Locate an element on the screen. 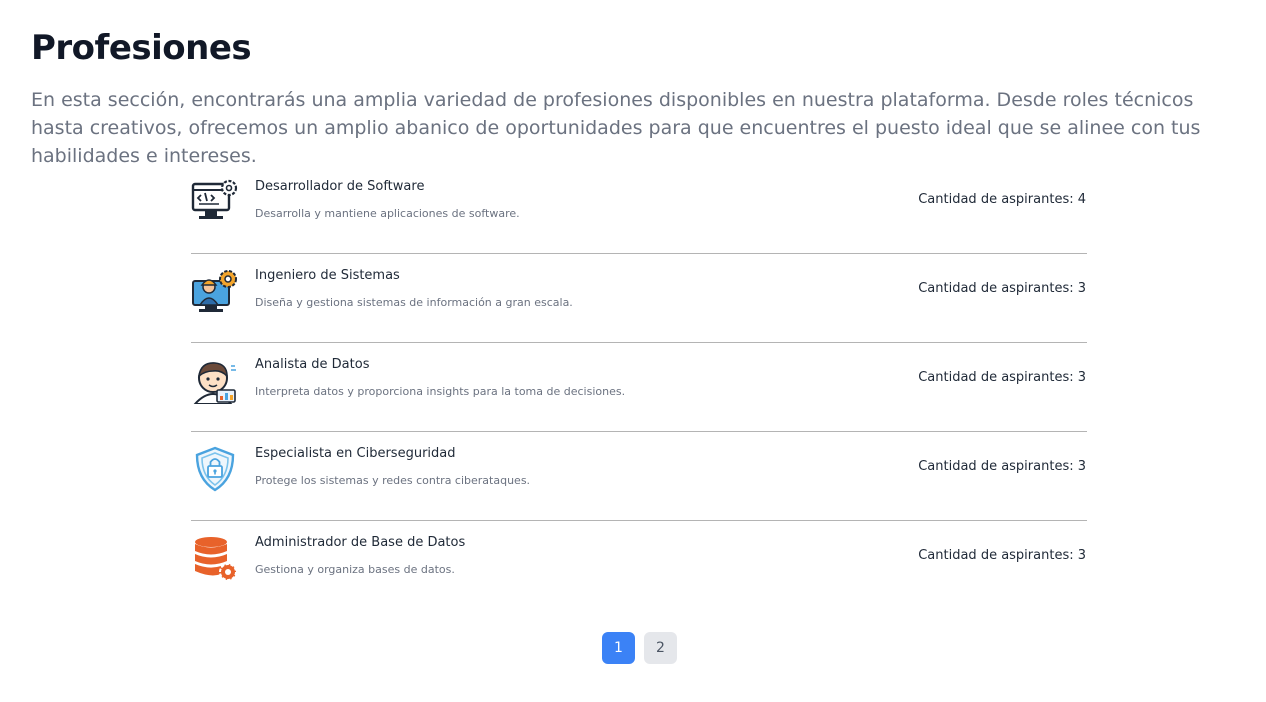 Image resolution: width=1266 pixels, height=702 pixels. applicant-count: Cantidad de aspirantes: 4 is located at coordinates (1002, 199).